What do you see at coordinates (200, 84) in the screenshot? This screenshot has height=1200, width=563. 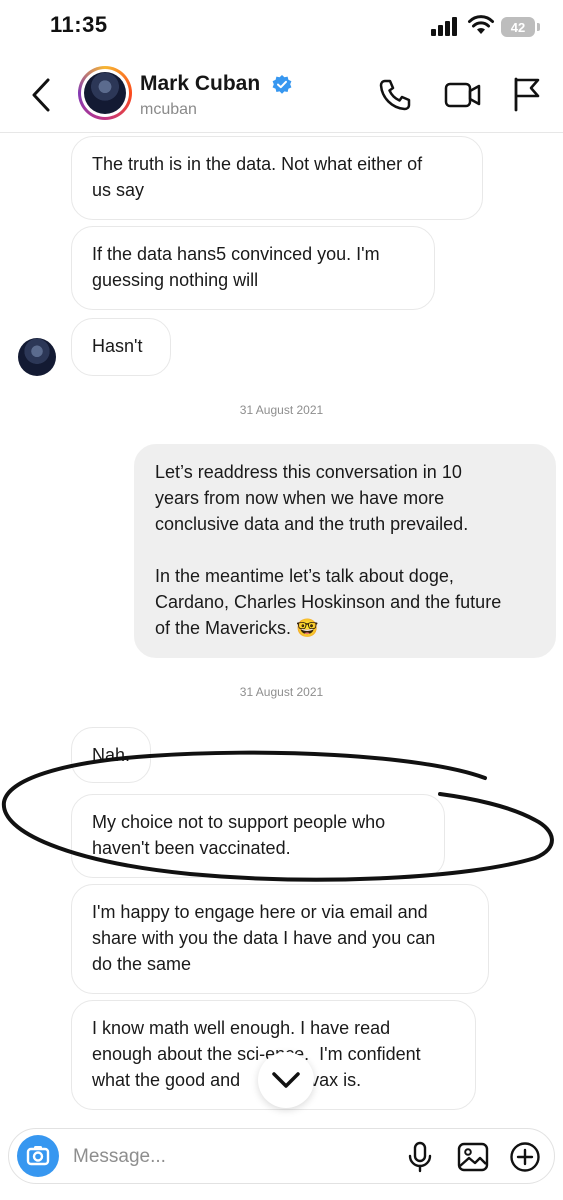 I see `contact-name: Mark Cuban` at bounding box center [200, 84].